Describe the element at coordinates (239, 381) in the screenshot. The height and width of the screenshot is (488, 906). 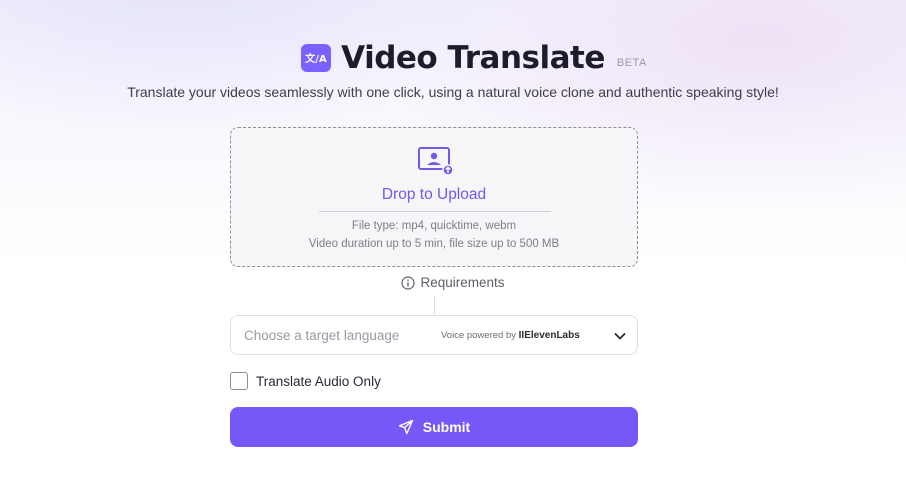
I see `audio-only-checkbox` at that location.